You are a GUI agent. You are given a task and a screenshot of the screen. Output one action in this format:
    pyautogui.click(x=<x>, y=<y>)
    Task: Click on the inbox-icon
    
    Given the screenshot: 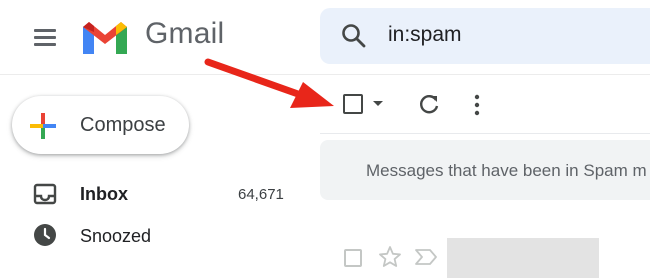 What is the action you would take?
    pyautogui.click(x=45, y=194)
    